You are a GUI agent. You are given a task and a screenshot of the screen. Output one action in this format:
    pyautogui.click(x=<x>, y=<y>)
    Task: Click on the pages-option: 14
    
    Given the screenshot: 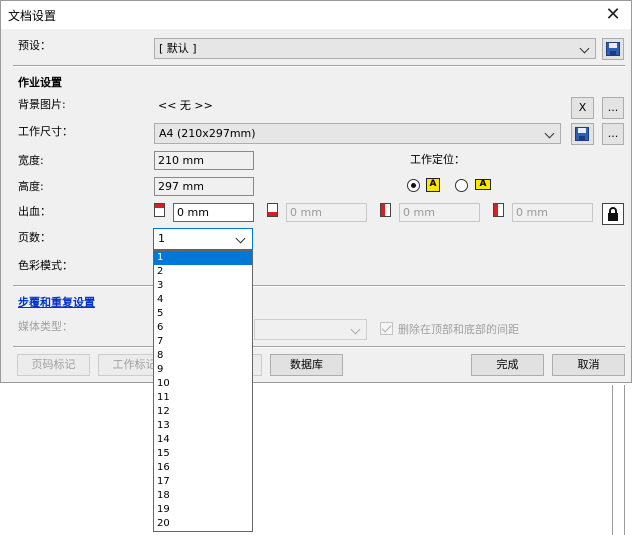 What is the action you would take?
    pyautogui.click(x=203, y=440)
    